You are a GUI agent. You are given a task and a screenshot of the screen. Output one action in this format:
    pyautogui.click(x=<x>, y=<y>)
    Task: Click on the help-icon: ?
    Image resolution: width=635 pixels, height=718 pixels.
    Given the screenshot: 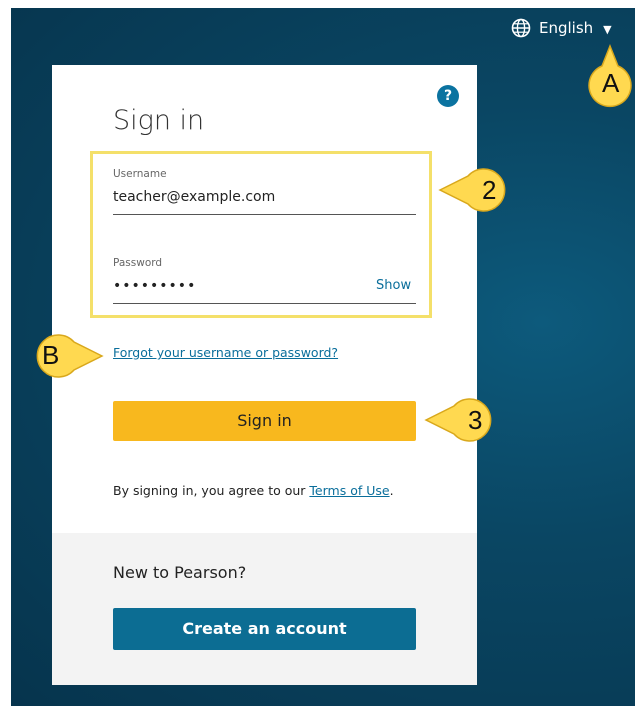 What is the action you would take?
    pyautogui.click(x=448, y=96)
    